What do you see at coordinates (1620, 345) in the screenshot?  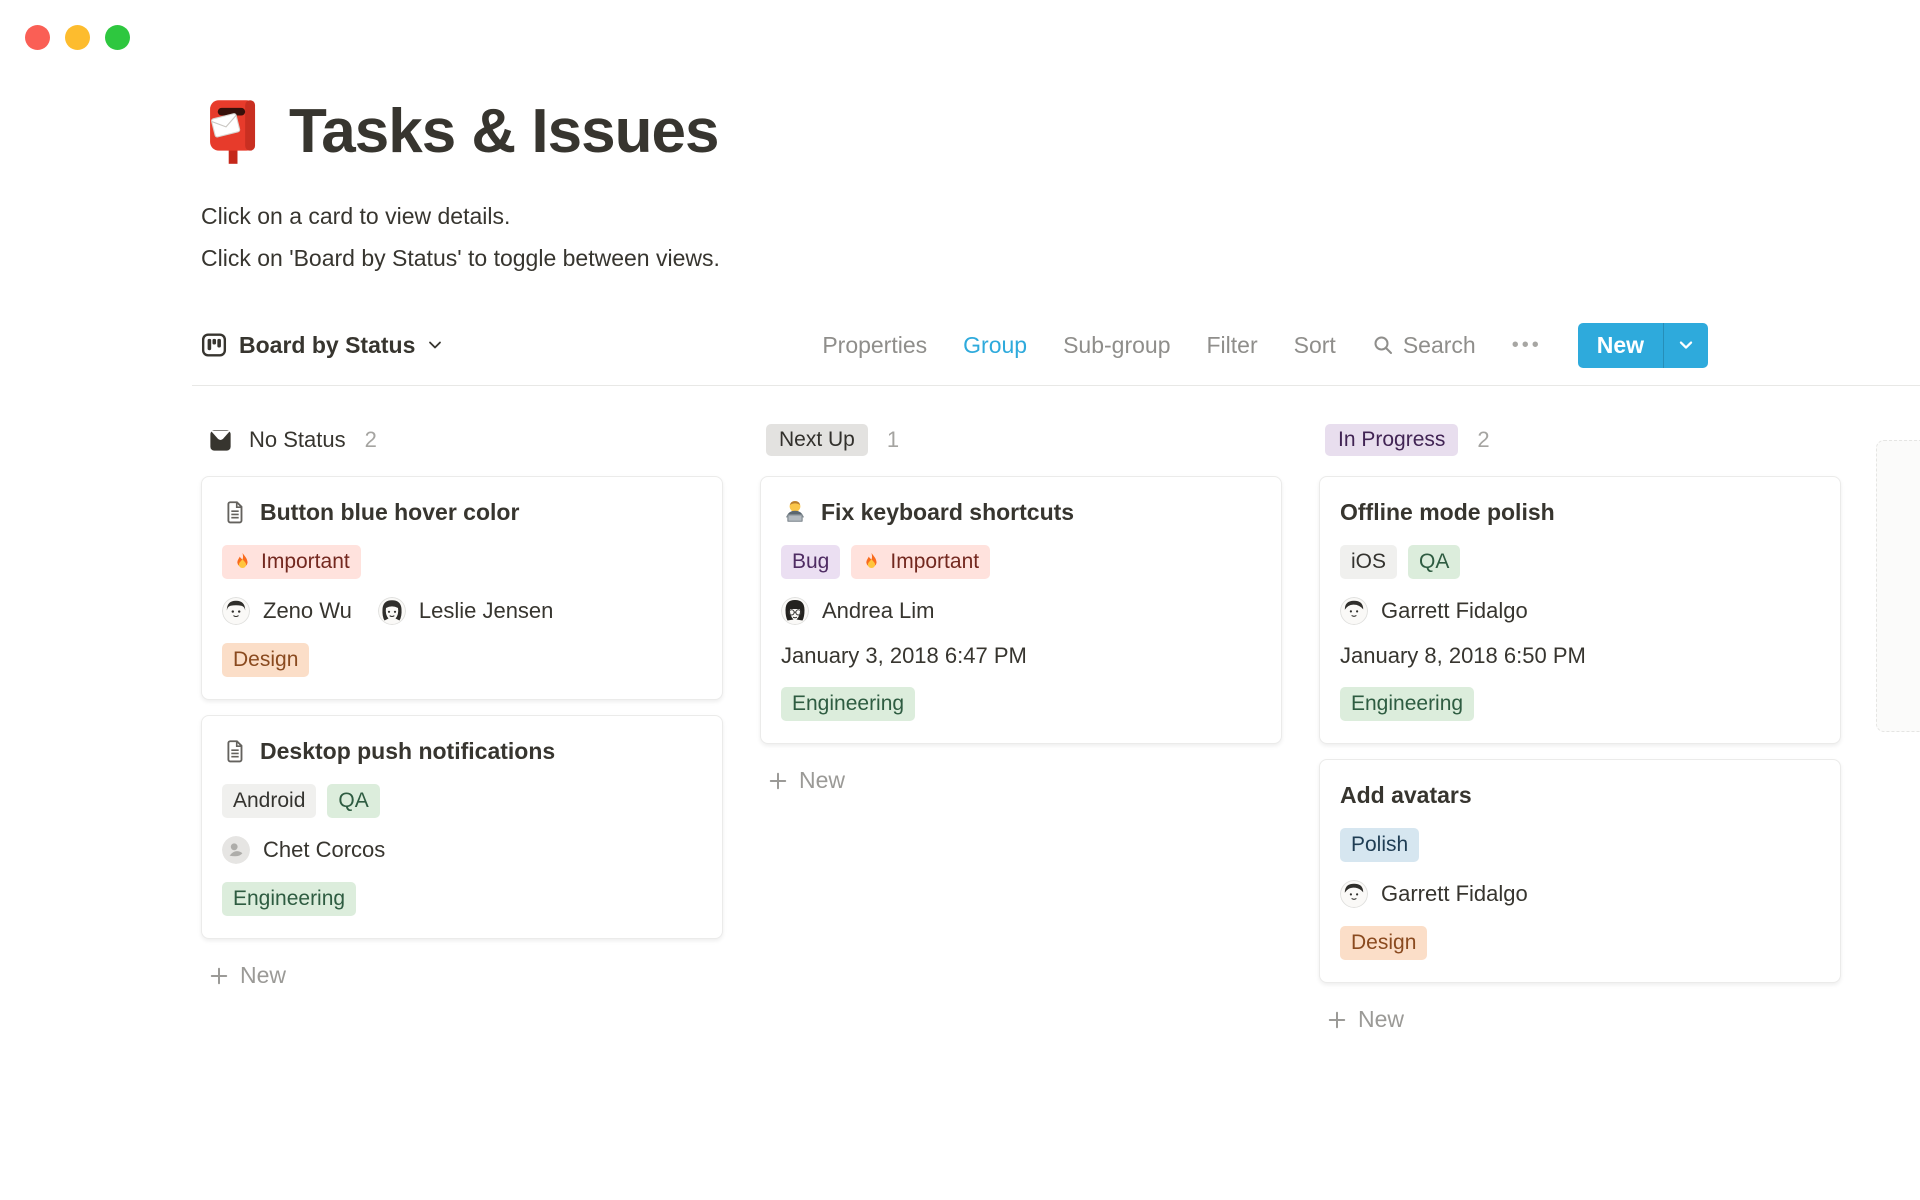 I see `new-button: New` at bounding box center [1620, 345].